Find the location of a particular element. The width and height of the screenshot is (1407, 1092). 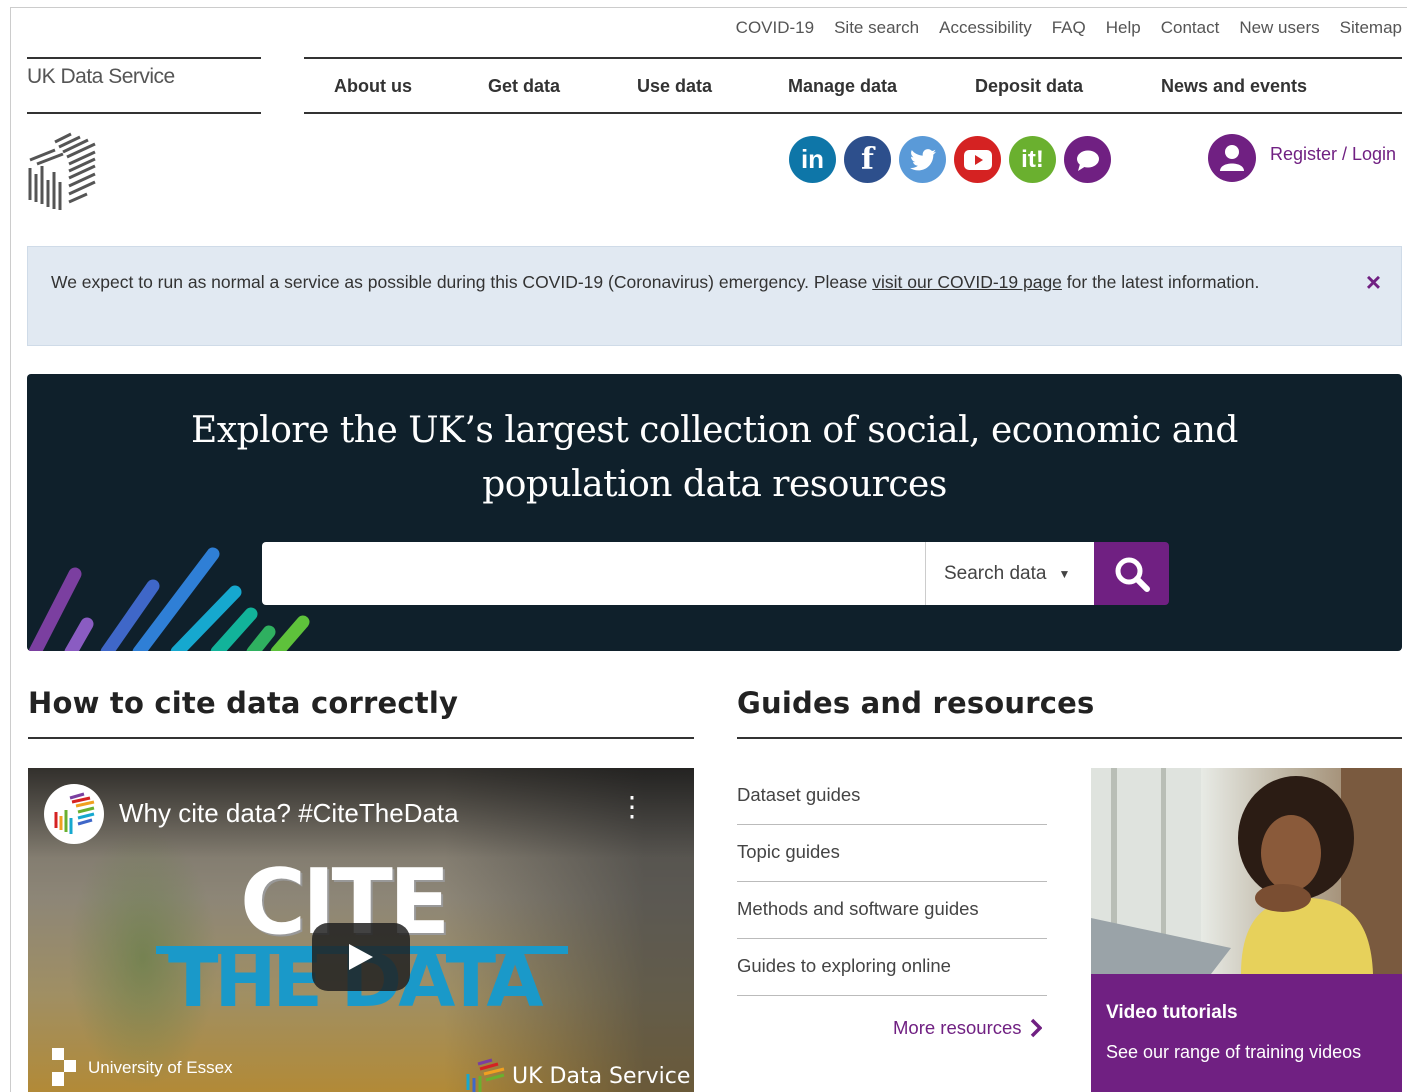

video-tutorials-subtitle: See our range of training videos is located at coordinates (1234, 1052).